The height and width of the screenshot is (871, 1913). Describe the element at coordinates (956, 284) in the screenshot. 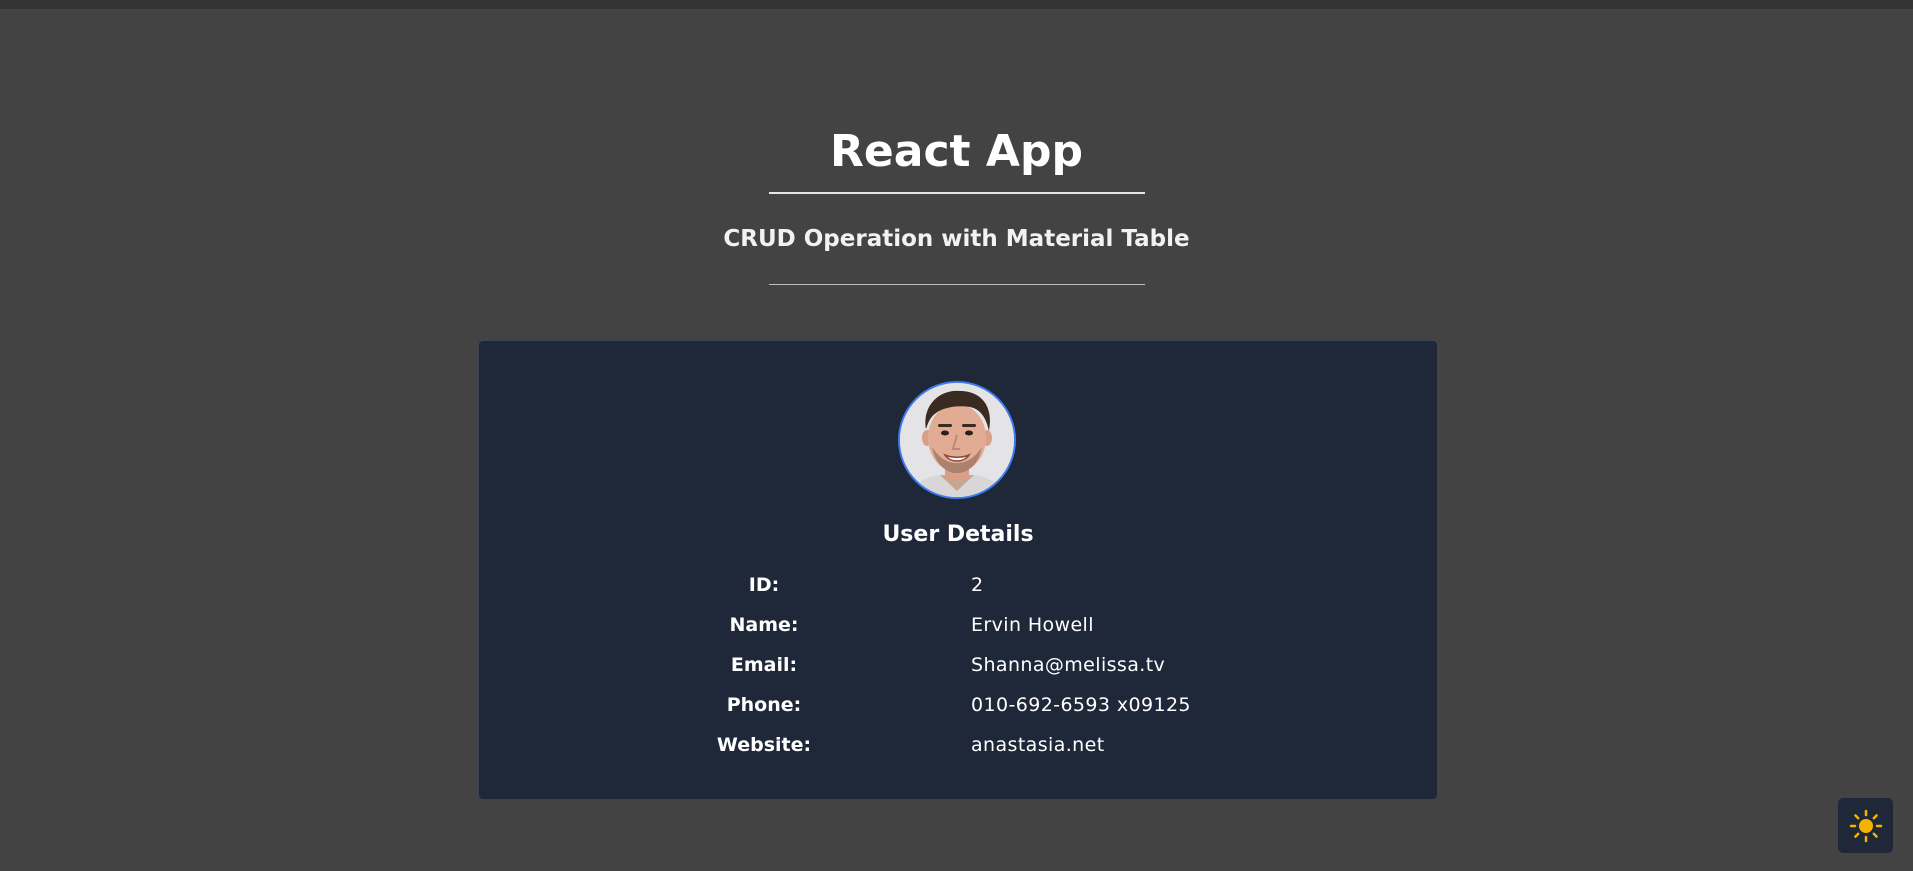

I see `subtitle-divider` at that location.